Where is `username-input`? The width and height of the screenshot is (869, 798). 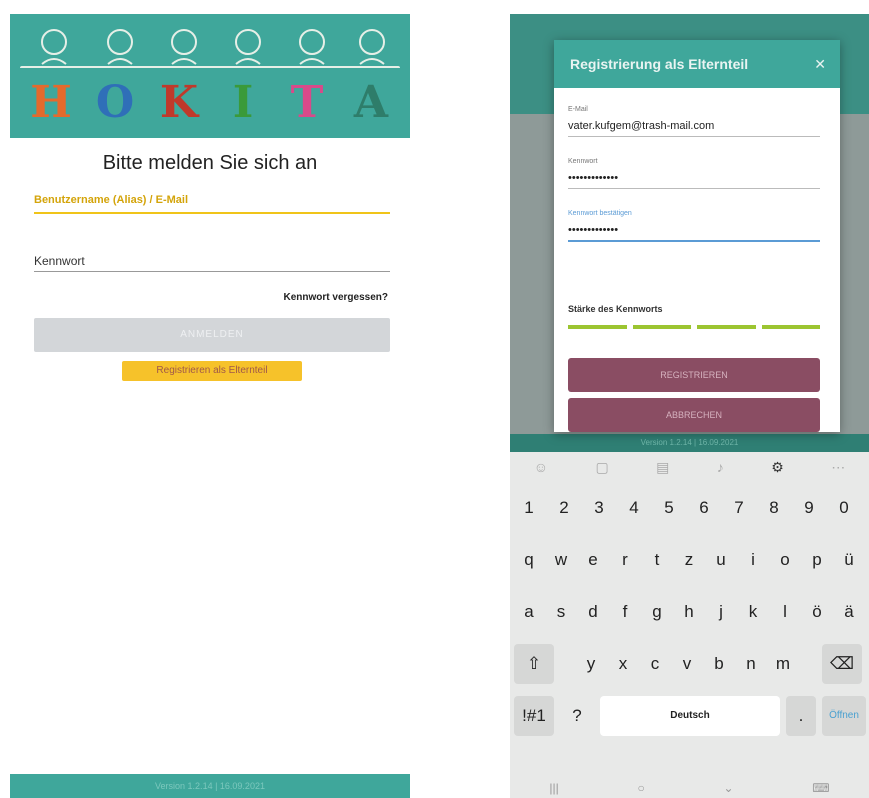
username-input is located at coordinates (212, 213).